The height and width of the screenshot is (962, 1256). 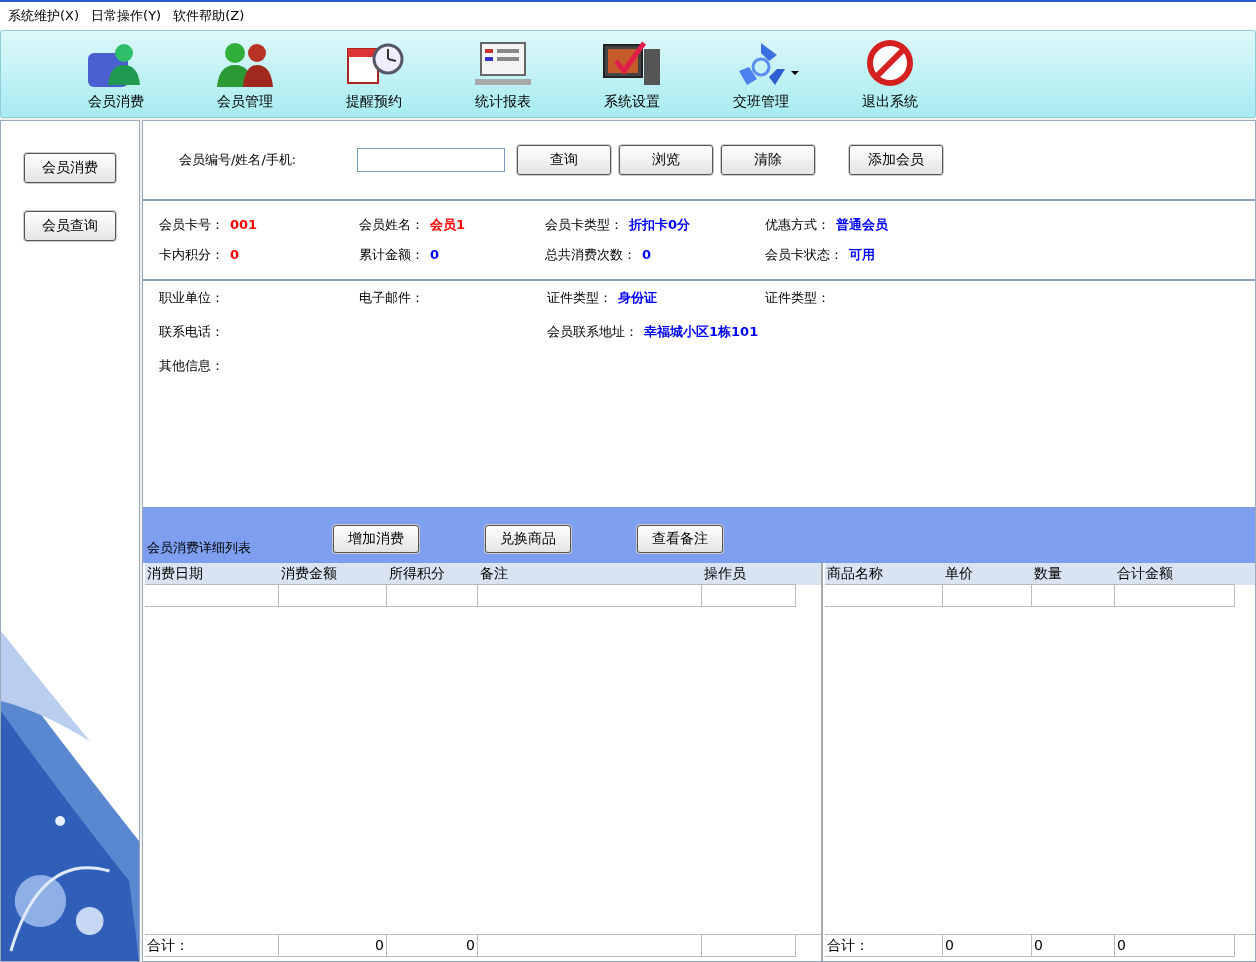 I want to click on column-header: 消费金额, so click(x=333, y=574).